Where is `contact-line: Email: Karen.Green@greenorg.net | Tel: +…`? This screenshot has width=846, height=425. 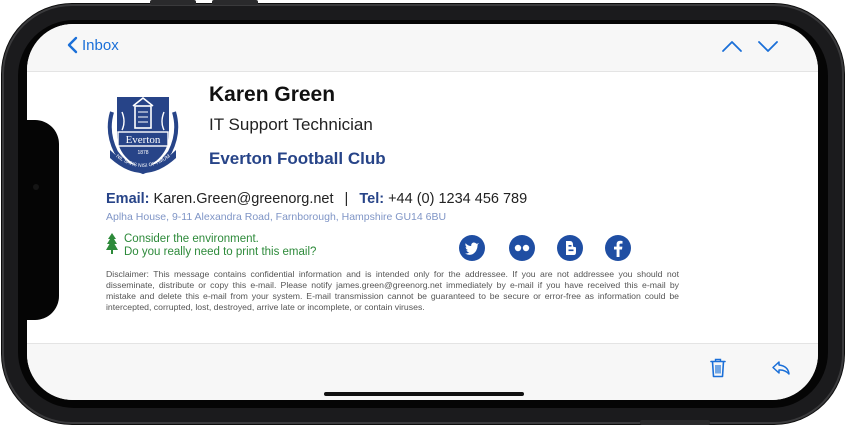
contact-line: Email: Karen.Green@greenorg.net | Tel: +… is located at coordinates (316, 199).